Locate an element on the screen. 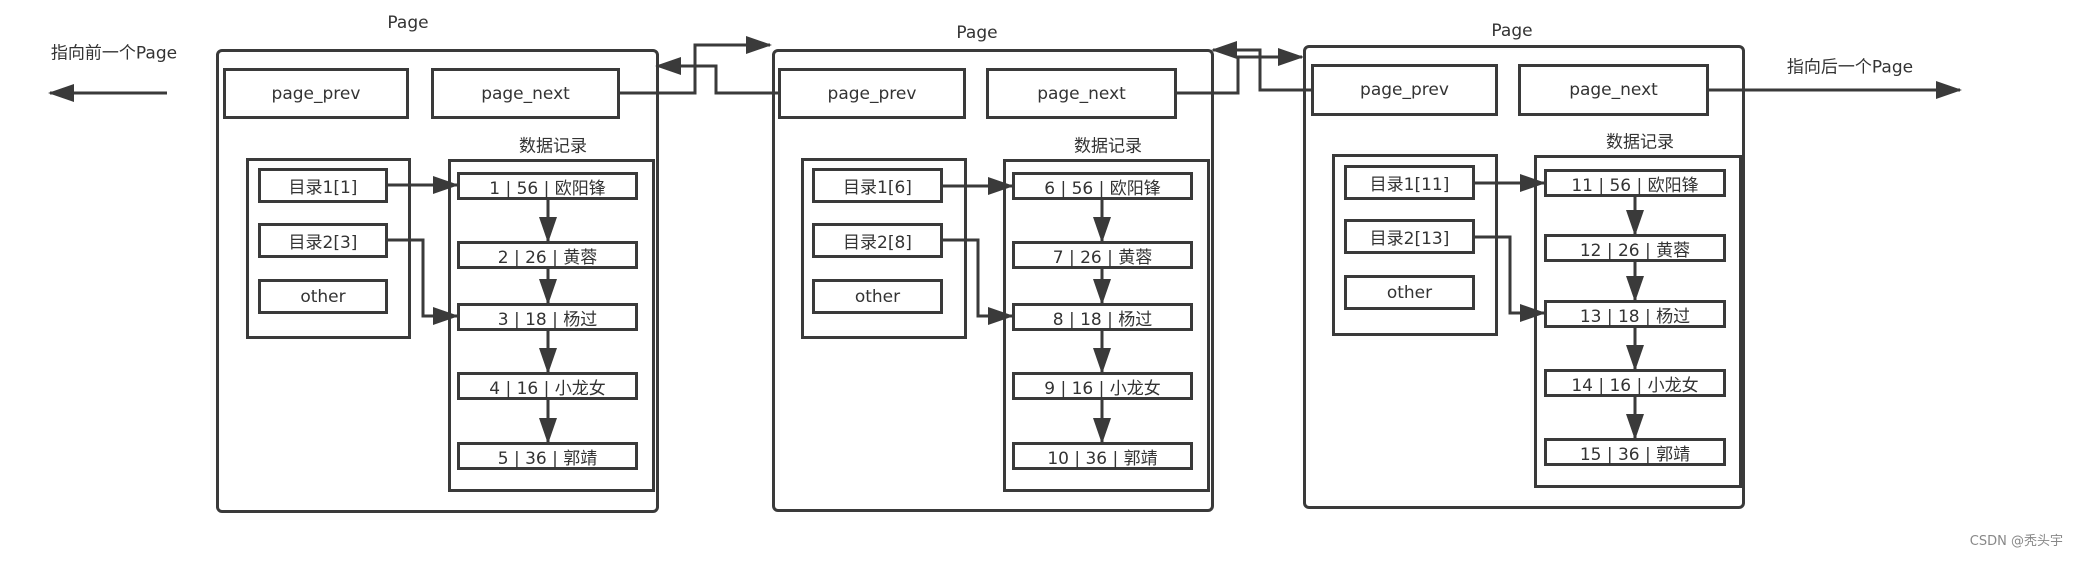  directory-slot: 目录2[3] is located at coordinates (323, 240).